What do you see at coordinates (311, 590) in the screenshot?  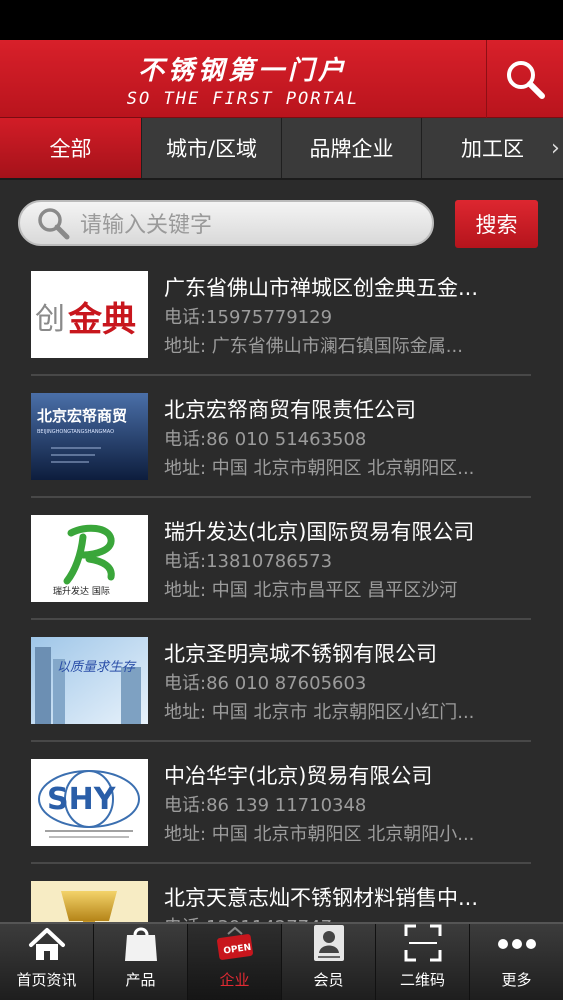 I see `company-address: 地址: 中国 北京市昌平区 昌平区沙河` at bounding box center [311, 590].